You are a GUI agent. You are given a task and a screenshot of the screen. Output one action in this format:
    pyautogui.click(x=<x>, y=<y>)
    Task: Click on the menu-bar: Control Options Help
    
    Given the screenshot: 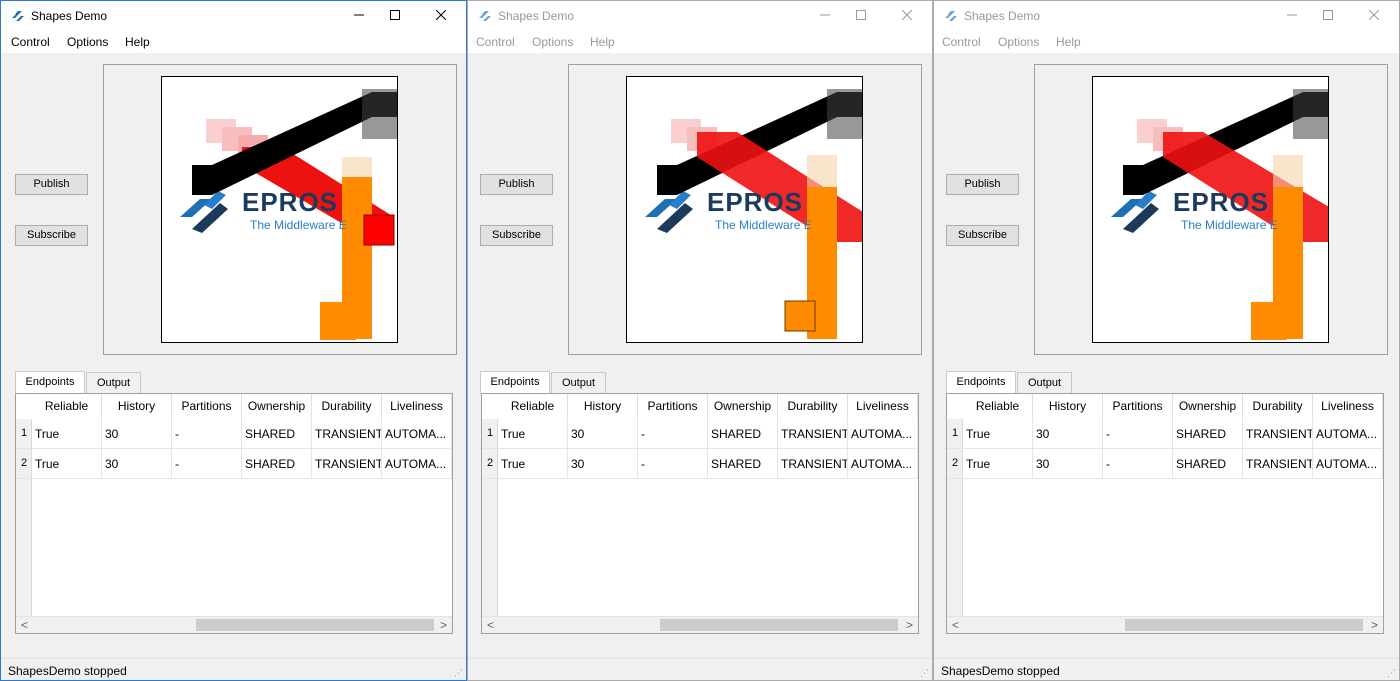 What is the action you would take?
    pyautogui.click(x=1166, y=42)
    